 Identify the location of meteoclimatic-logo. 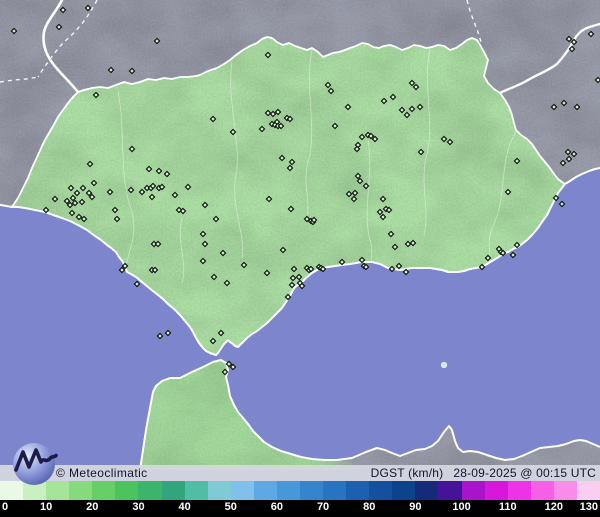
(34, 464).